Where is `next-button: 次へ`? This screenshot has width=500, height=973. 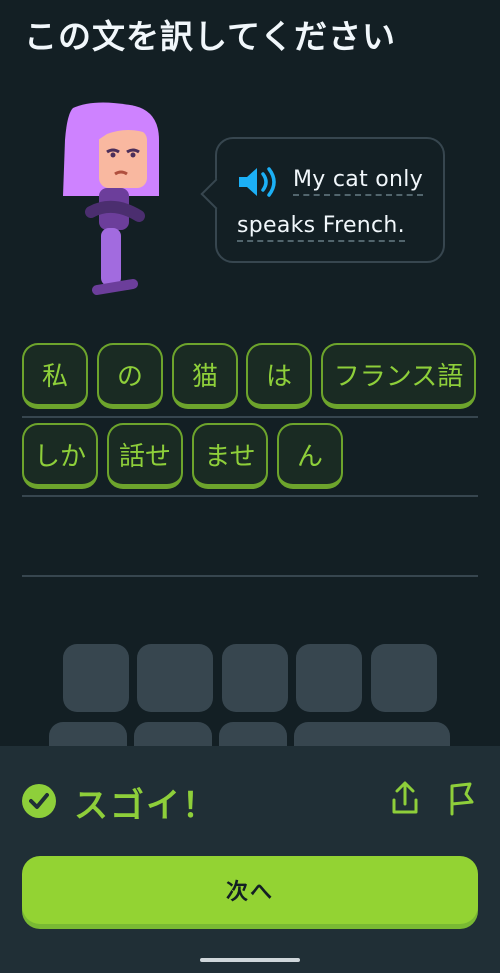 next-button: 次へ is located at coordinates (250, 890).